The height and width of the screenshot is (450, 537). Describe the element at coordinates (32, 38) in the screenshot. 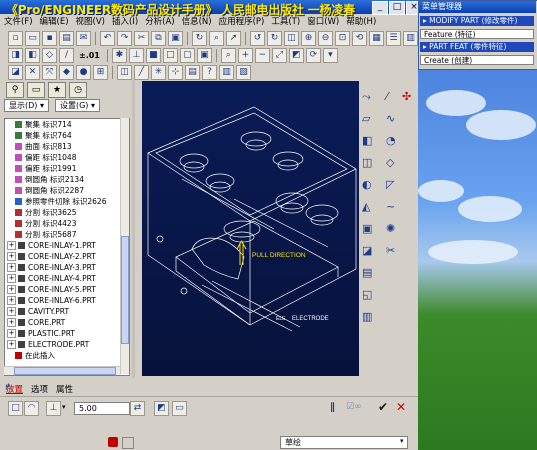

I see `open-folder-icon: ▭` at that location.